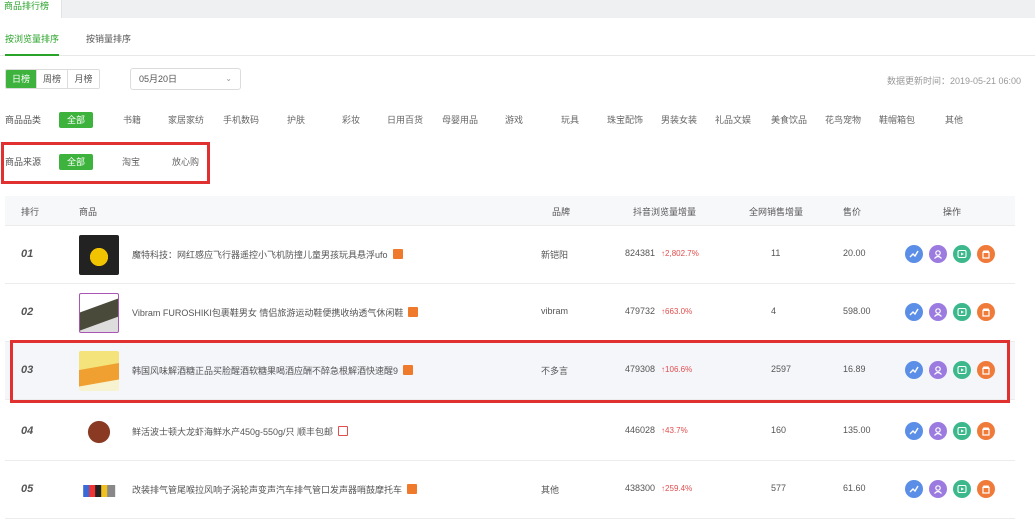 Image resolution: width=1035 pixels, height=522 pixels. What do you see at coordinates (776, 212) in the screenshot?
I see `header-sales-increase: 全网销售增量` at bounding box center [776, 212].